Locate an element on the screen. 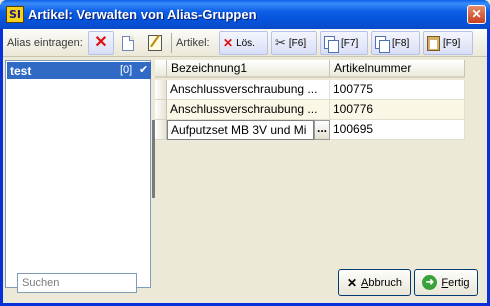 Image resolution: width=490 pixels, height=306 pixels. table-row: Aufputzset MB 3V und Mi ... 100695 is located at coordinates (310, 130).